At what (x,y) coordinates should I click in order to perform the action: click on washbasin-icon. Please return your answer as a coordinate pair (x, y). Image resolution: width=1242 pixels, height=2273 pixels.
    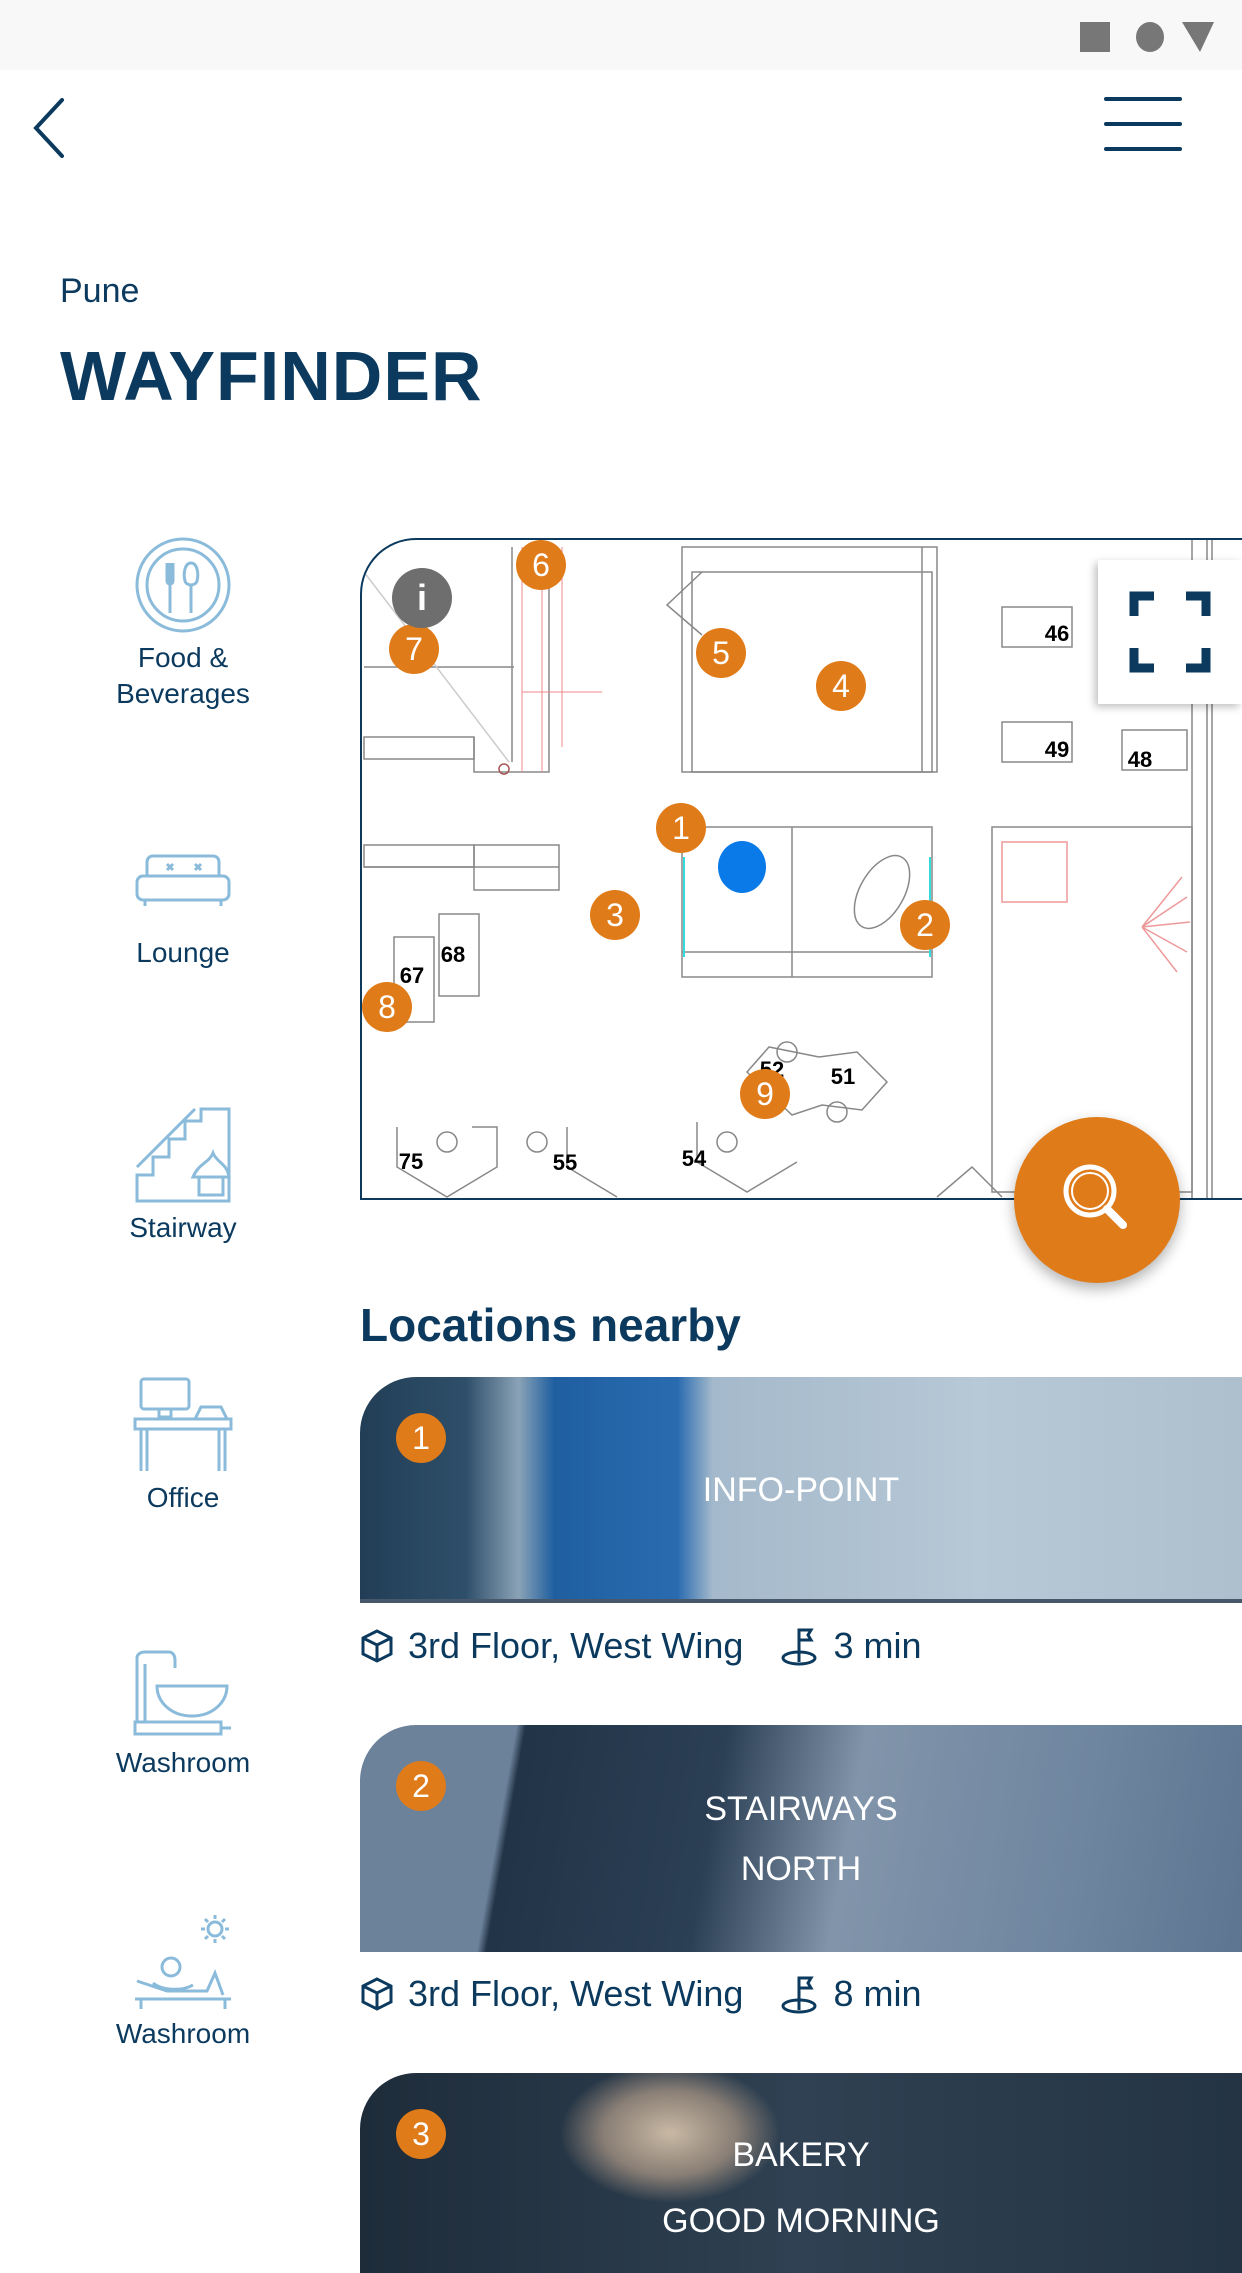
    Looking at the image, I should click on (182, 1693).